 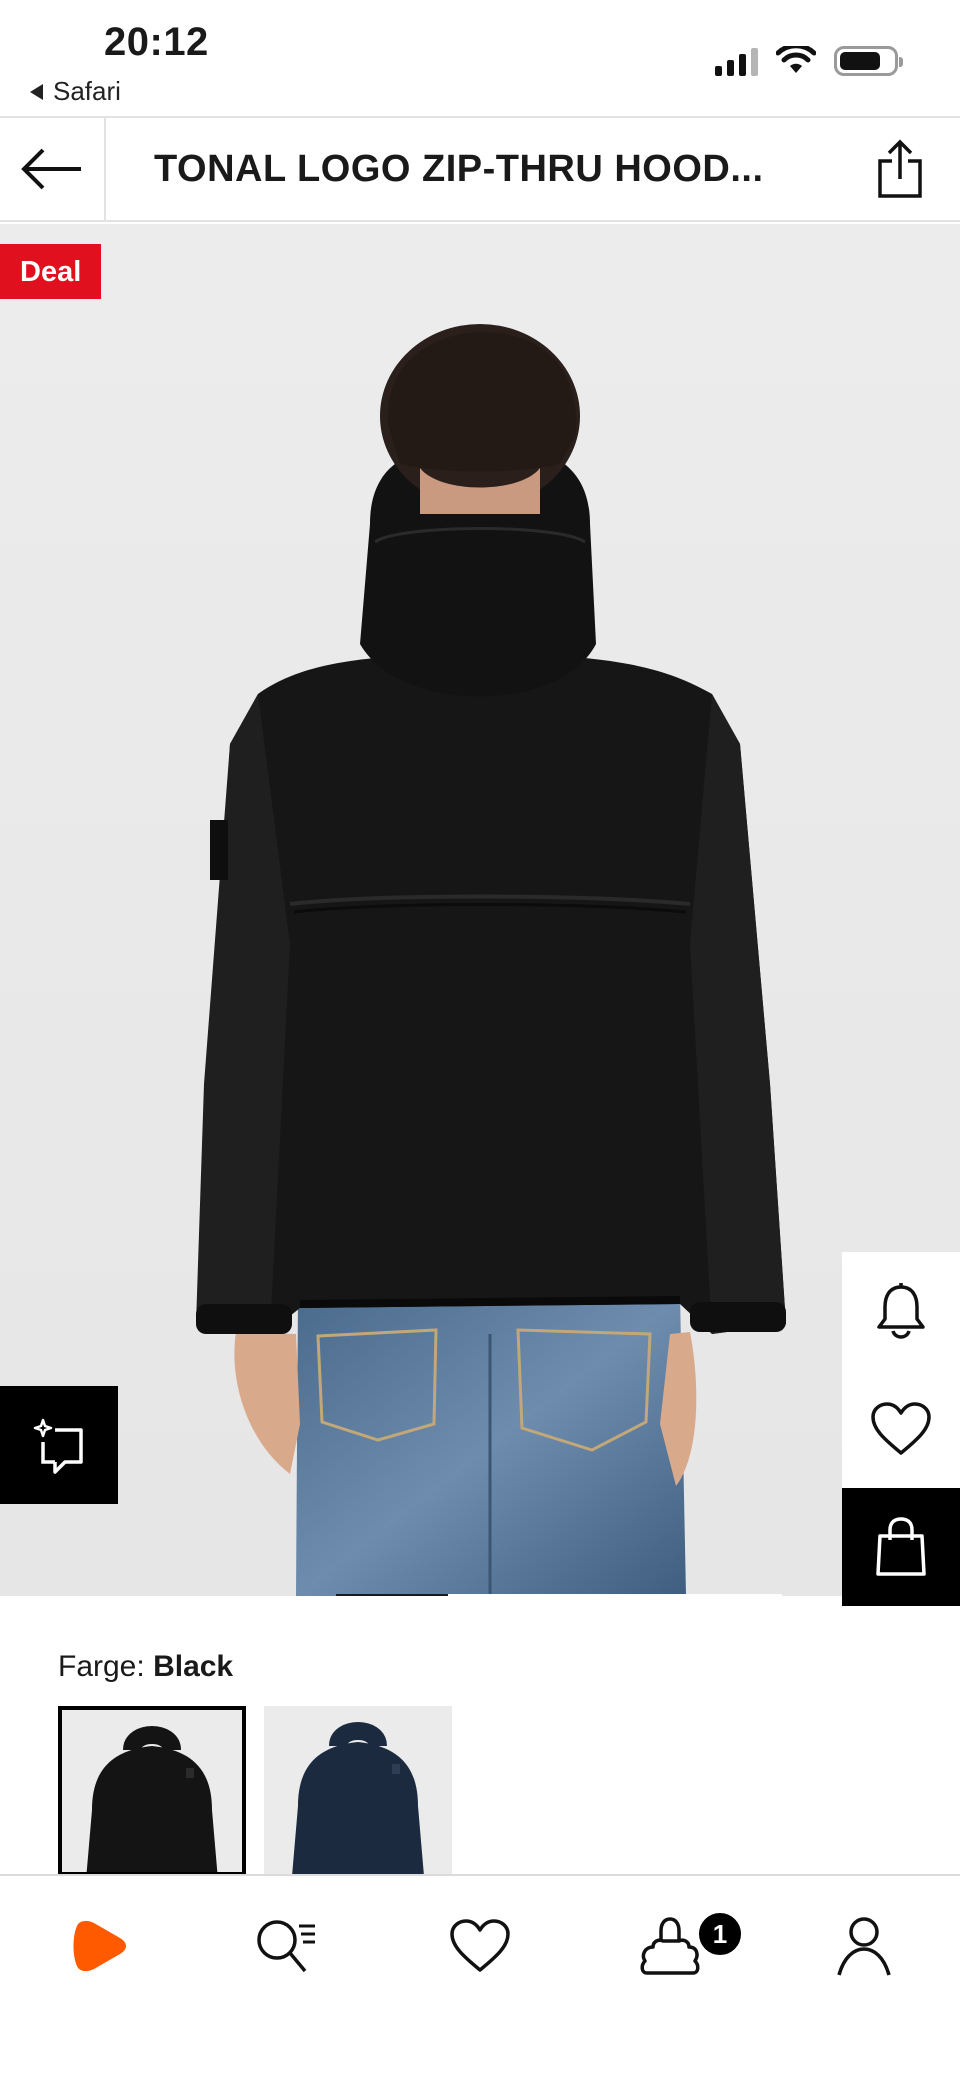 I want to click on color-swatch-navy, so click(x=358, y=1791).